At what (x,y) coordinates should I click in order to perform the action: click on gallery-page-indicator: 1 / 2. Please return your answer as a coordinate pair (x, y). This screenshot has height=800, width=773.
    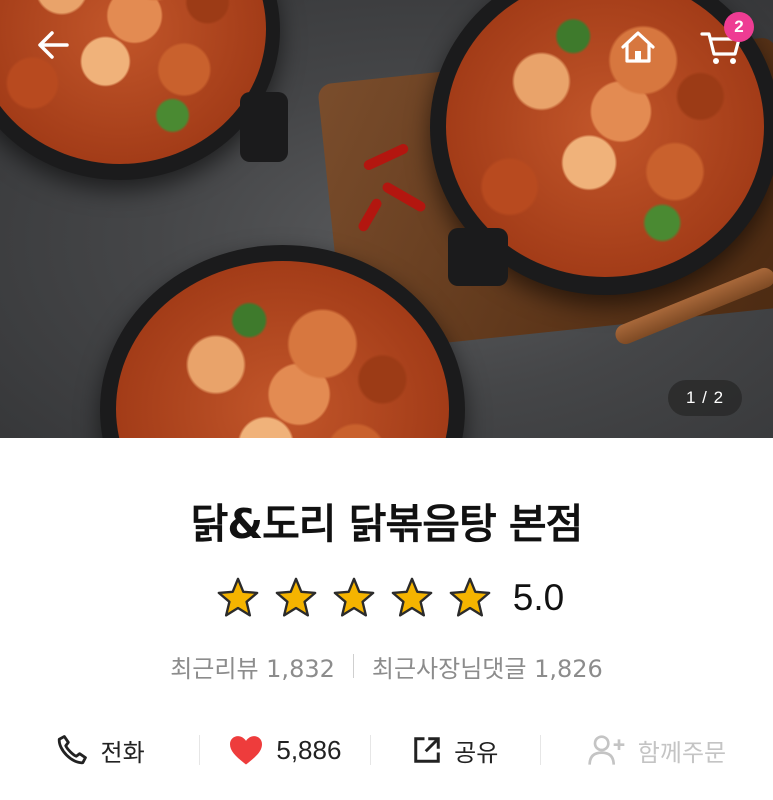
    Looking at the image, I should click on (705, 398).